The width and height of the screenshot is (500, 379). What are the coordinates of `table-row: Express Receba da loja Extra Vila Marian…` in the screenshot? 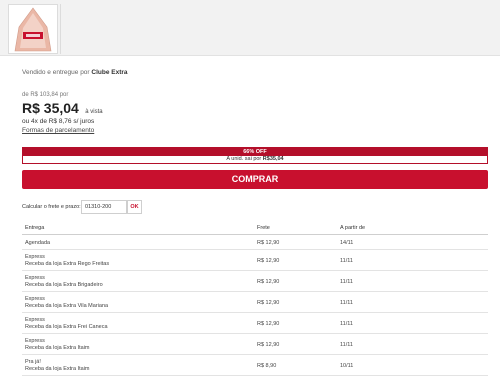 It's located at (255, 302).